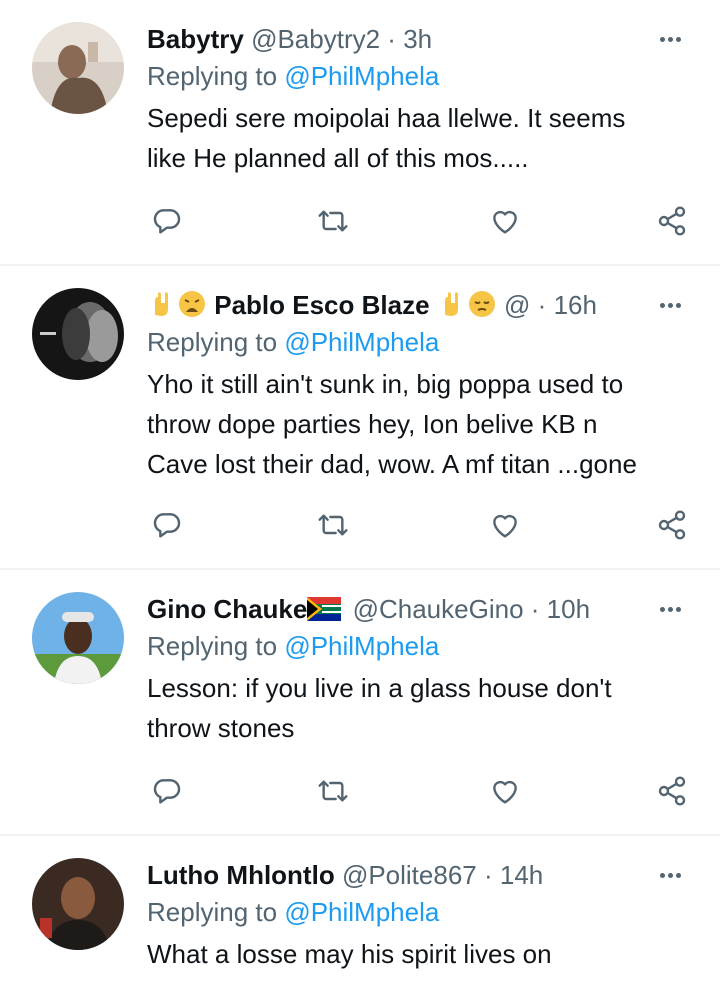  I want to click on south-africa-flag-icon, so click(324, 607).